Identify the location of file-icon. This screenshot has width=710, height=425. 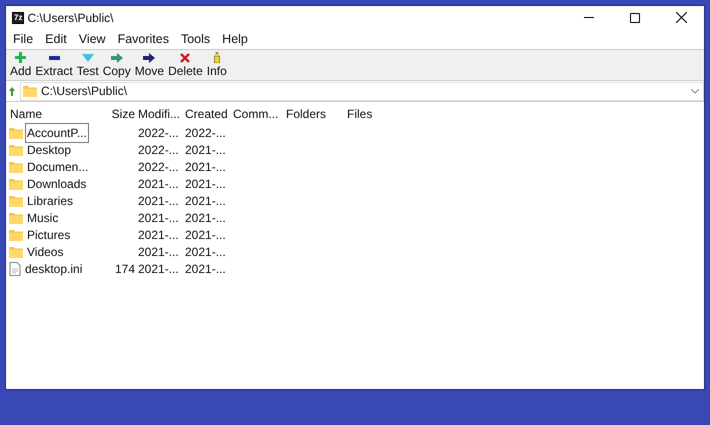
(15, 269).